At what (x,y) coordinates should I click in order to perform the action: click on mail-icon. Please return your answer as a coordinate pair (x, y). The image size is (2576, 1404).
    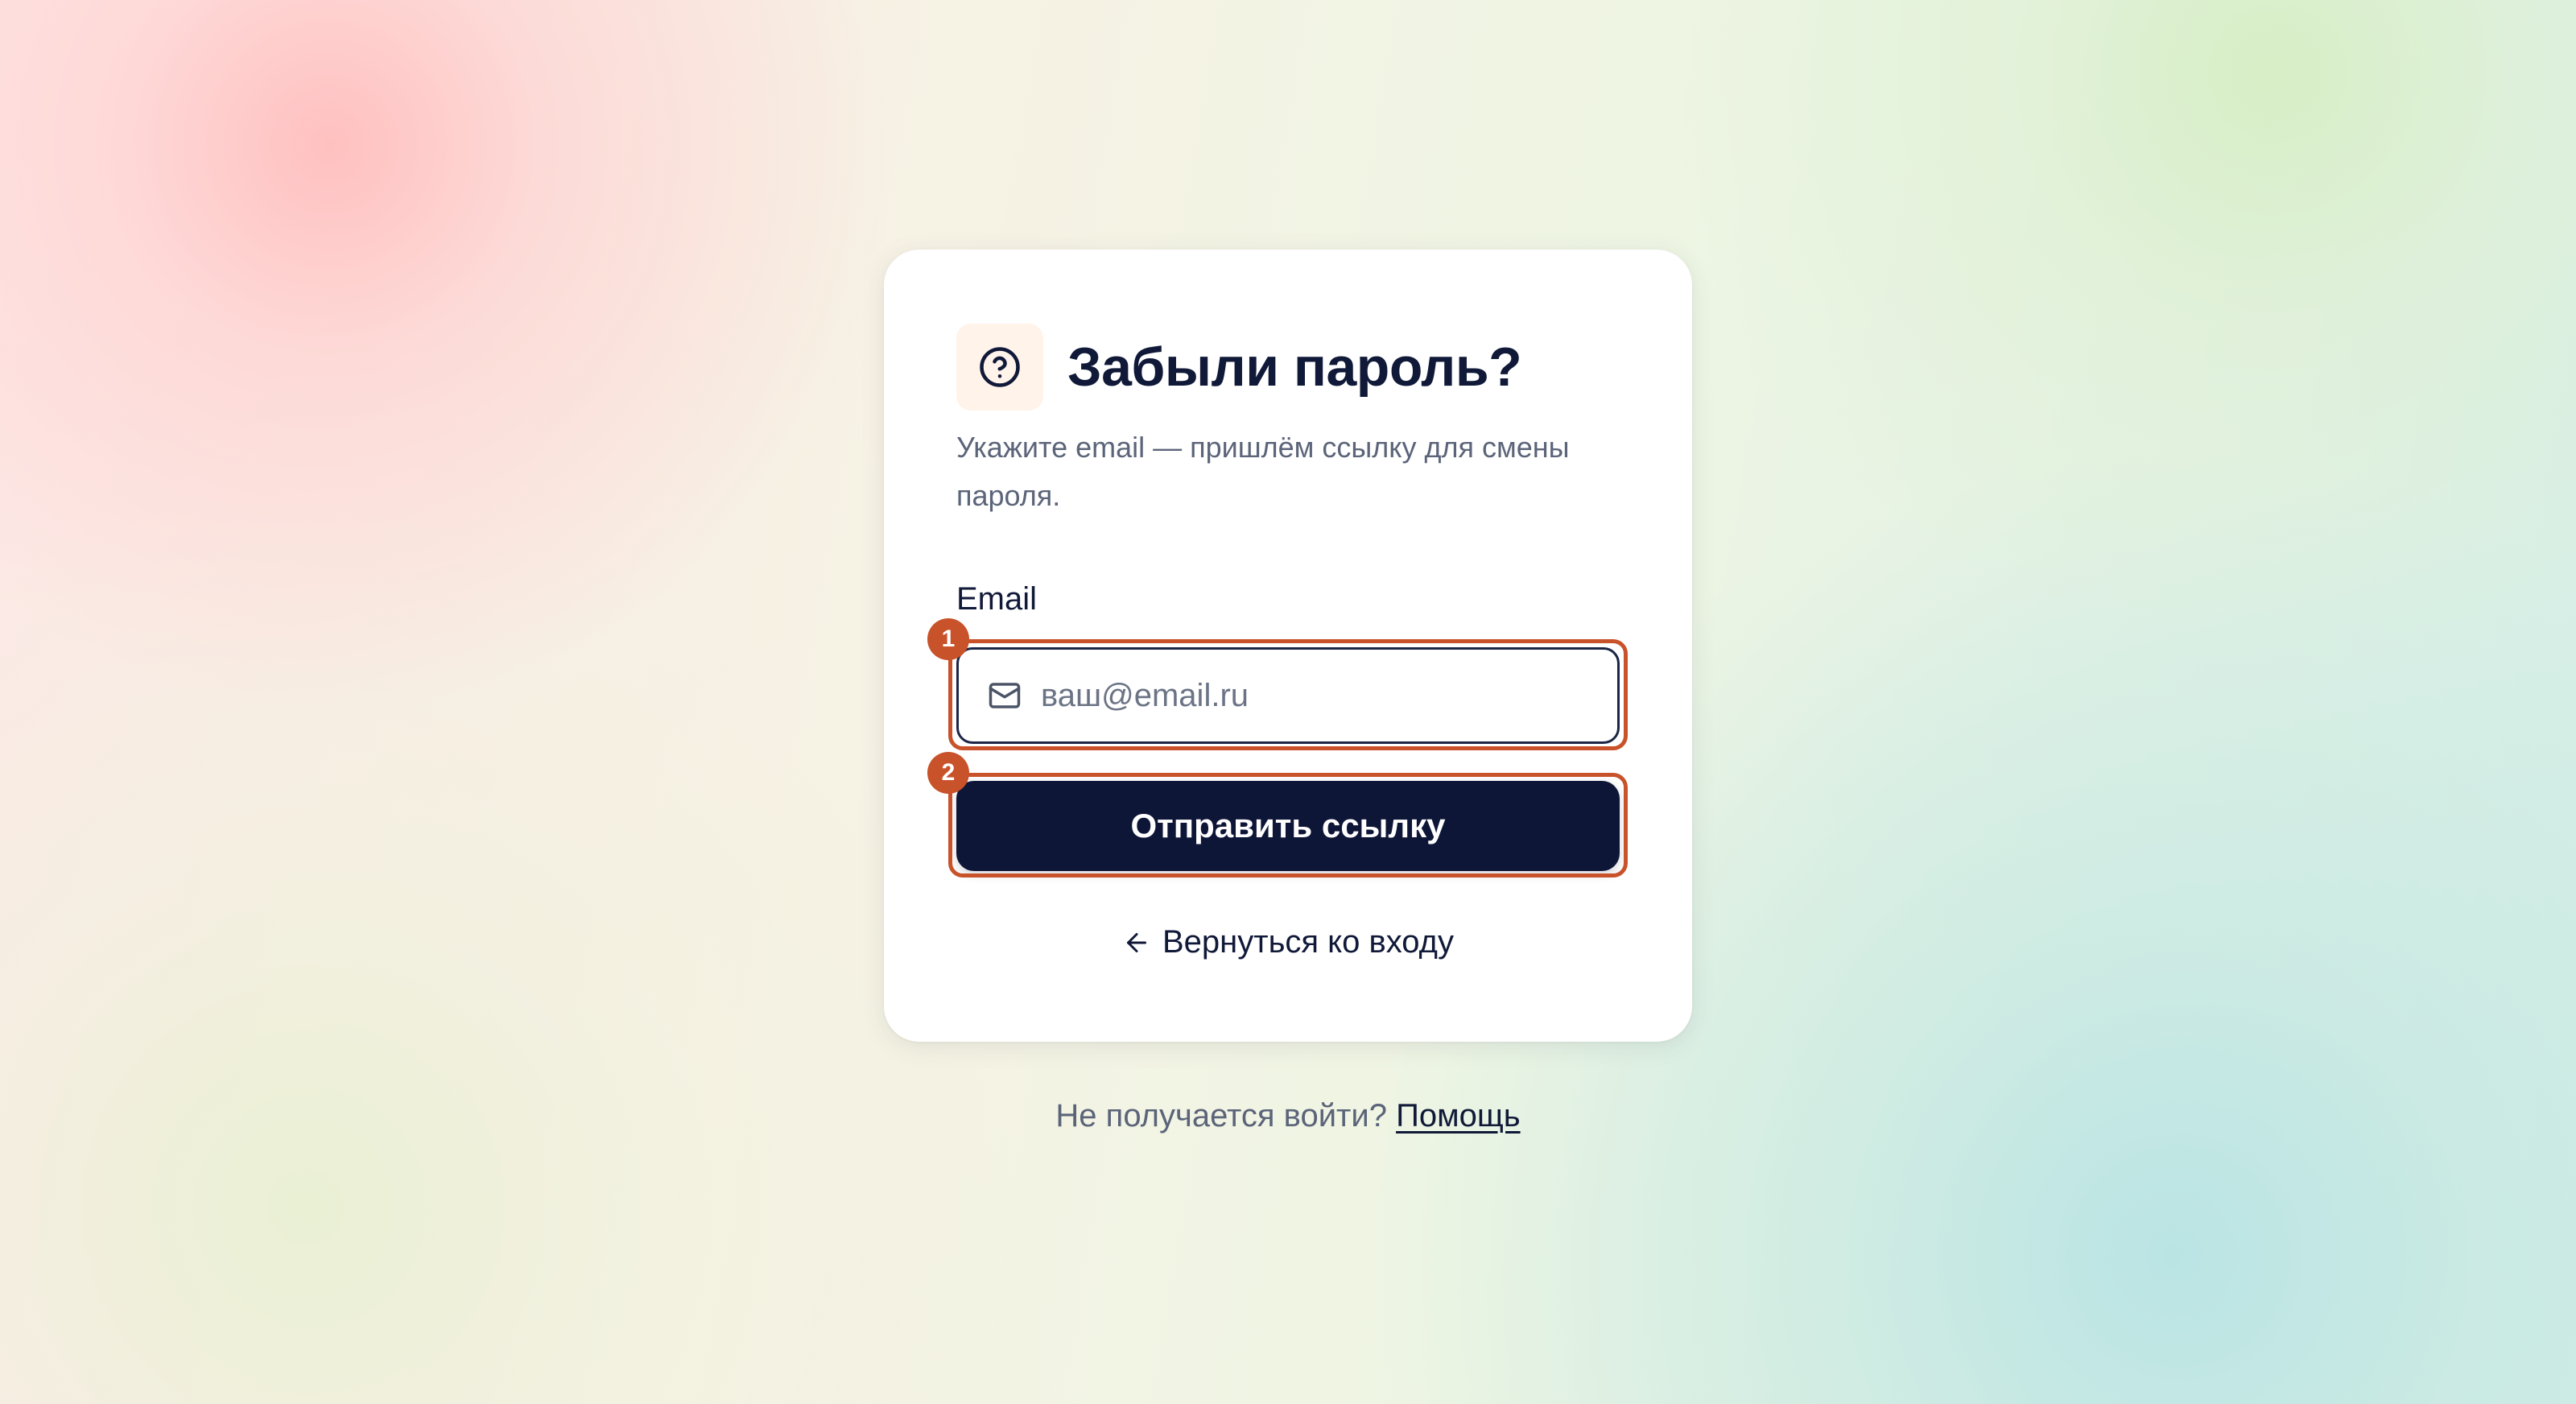
    Looking at the image, I should click on (1005, 695).